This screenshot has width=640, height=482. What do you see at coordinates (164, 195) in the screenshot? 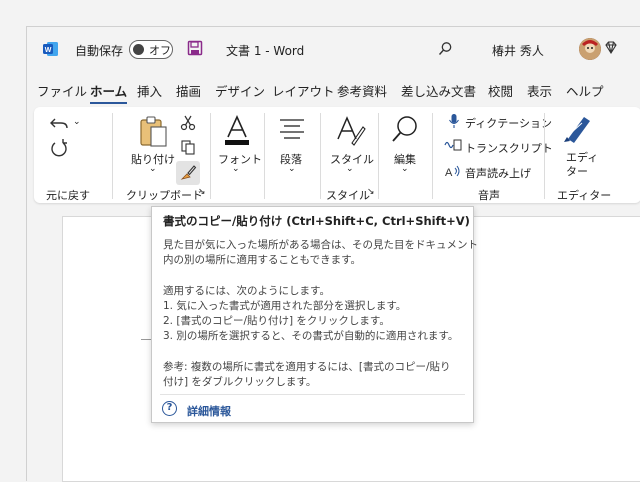
I see `clipboard-group-label: クリップボード` at bounding box center [164, 195].